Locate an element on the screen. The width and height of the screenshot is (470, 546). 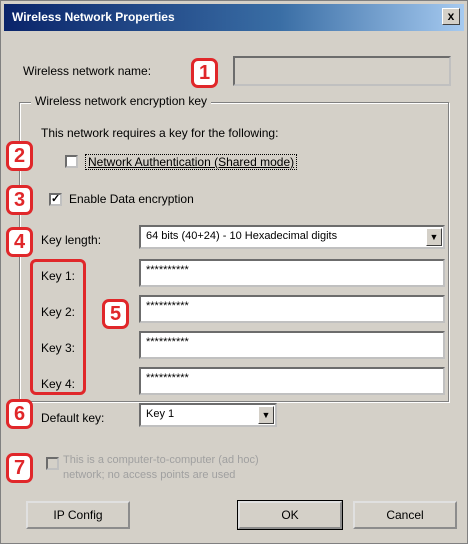
close-button: x is located at coordinates (451, 16).